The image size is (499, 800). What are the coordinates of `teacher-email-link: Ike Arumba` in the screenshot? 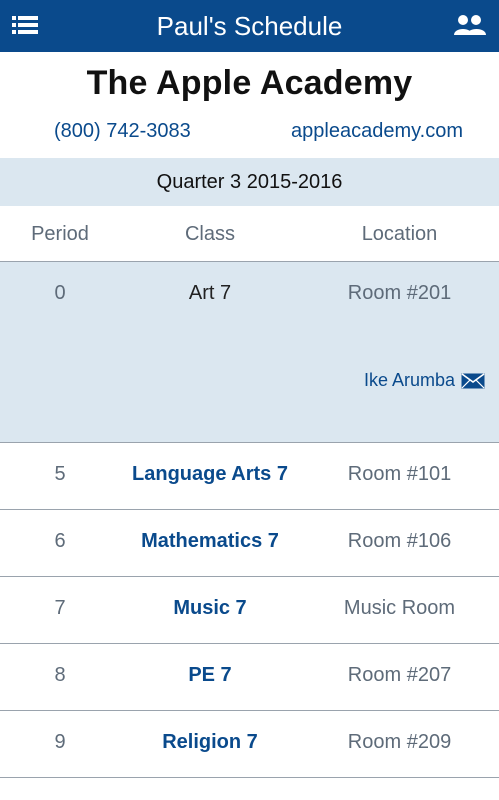 It's located at (424, 380).